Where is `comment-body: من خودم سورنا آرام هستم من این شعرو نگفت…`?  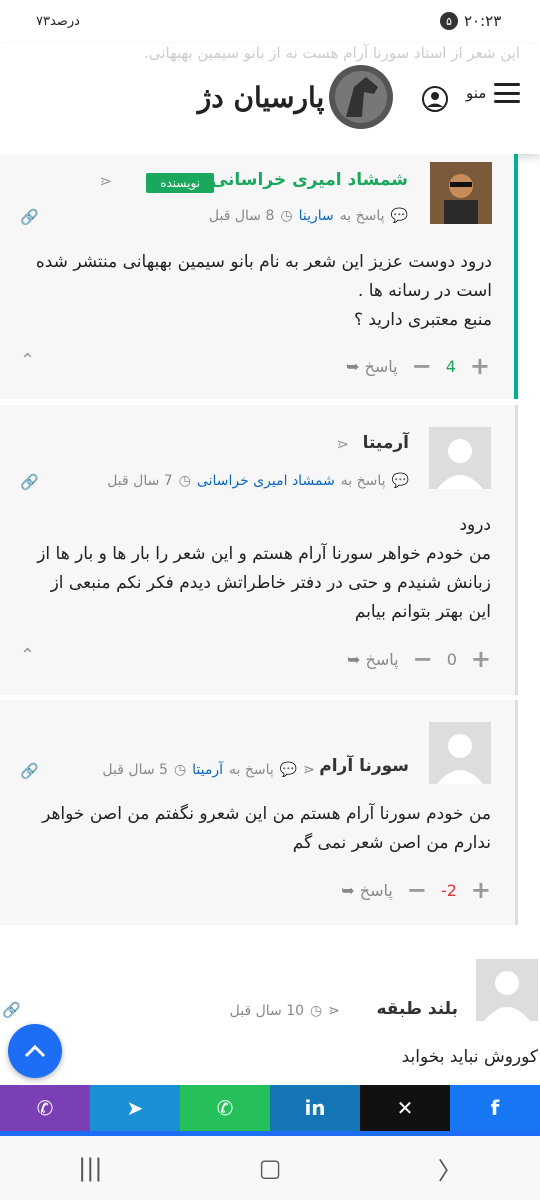
comment-body: من خودم سورنا آرام هستم من این شعرو نگفت… is located at coordinates (251, 829).